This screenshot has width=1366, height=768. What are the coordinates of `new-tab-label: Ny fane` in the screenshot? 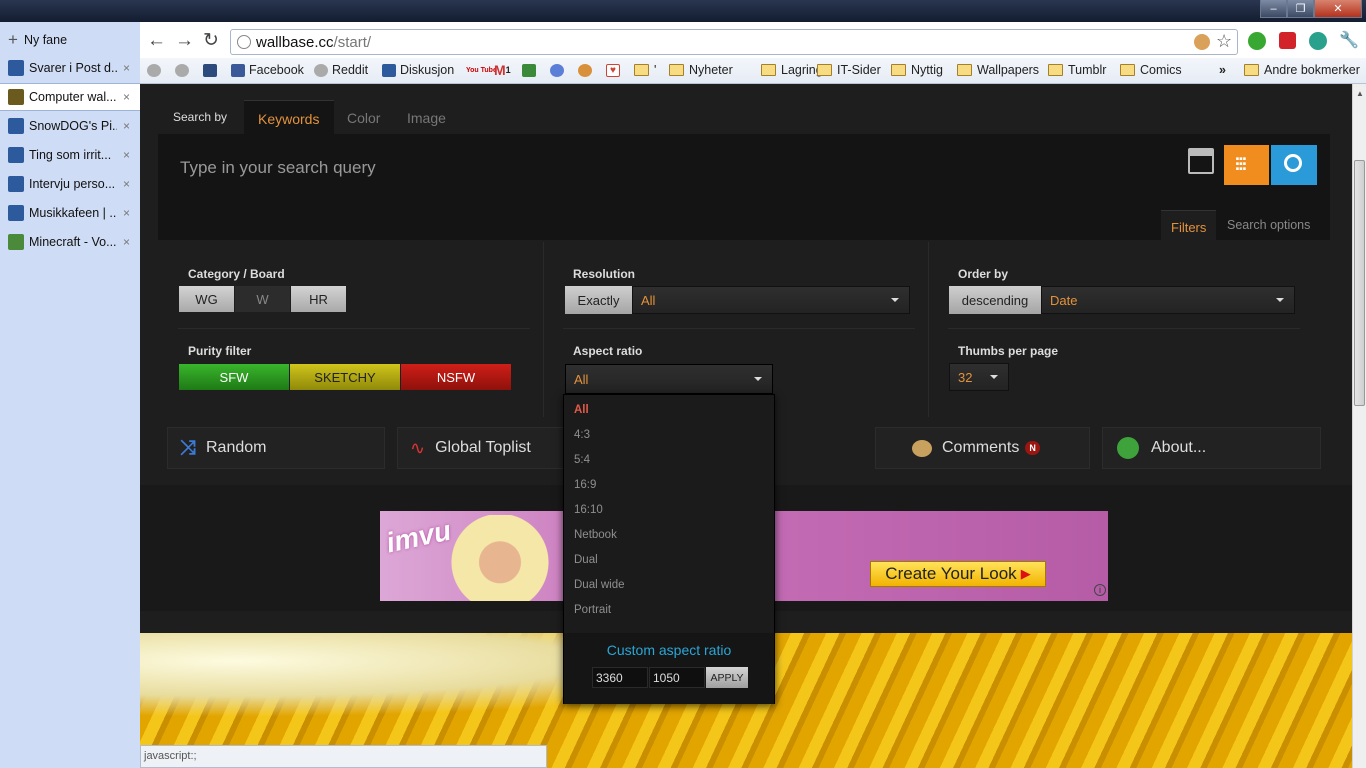 It's located at (45, 40).